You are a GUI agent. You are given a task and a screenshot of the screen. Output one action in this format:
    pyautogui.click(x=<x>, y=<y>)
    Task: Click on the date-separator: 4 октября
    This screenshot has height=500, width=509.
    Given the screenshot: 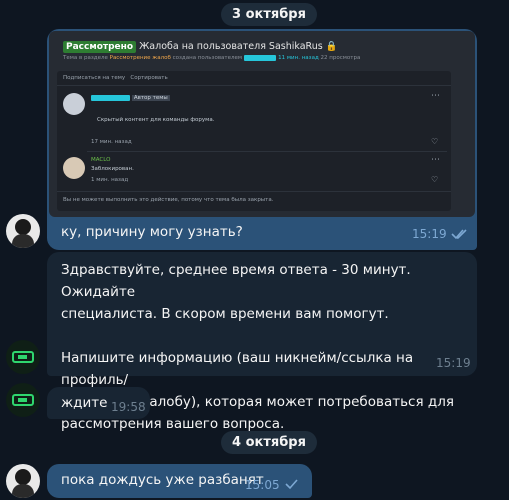 What is the action you would take?
    pyautogui.click(x=269, y=442)
    